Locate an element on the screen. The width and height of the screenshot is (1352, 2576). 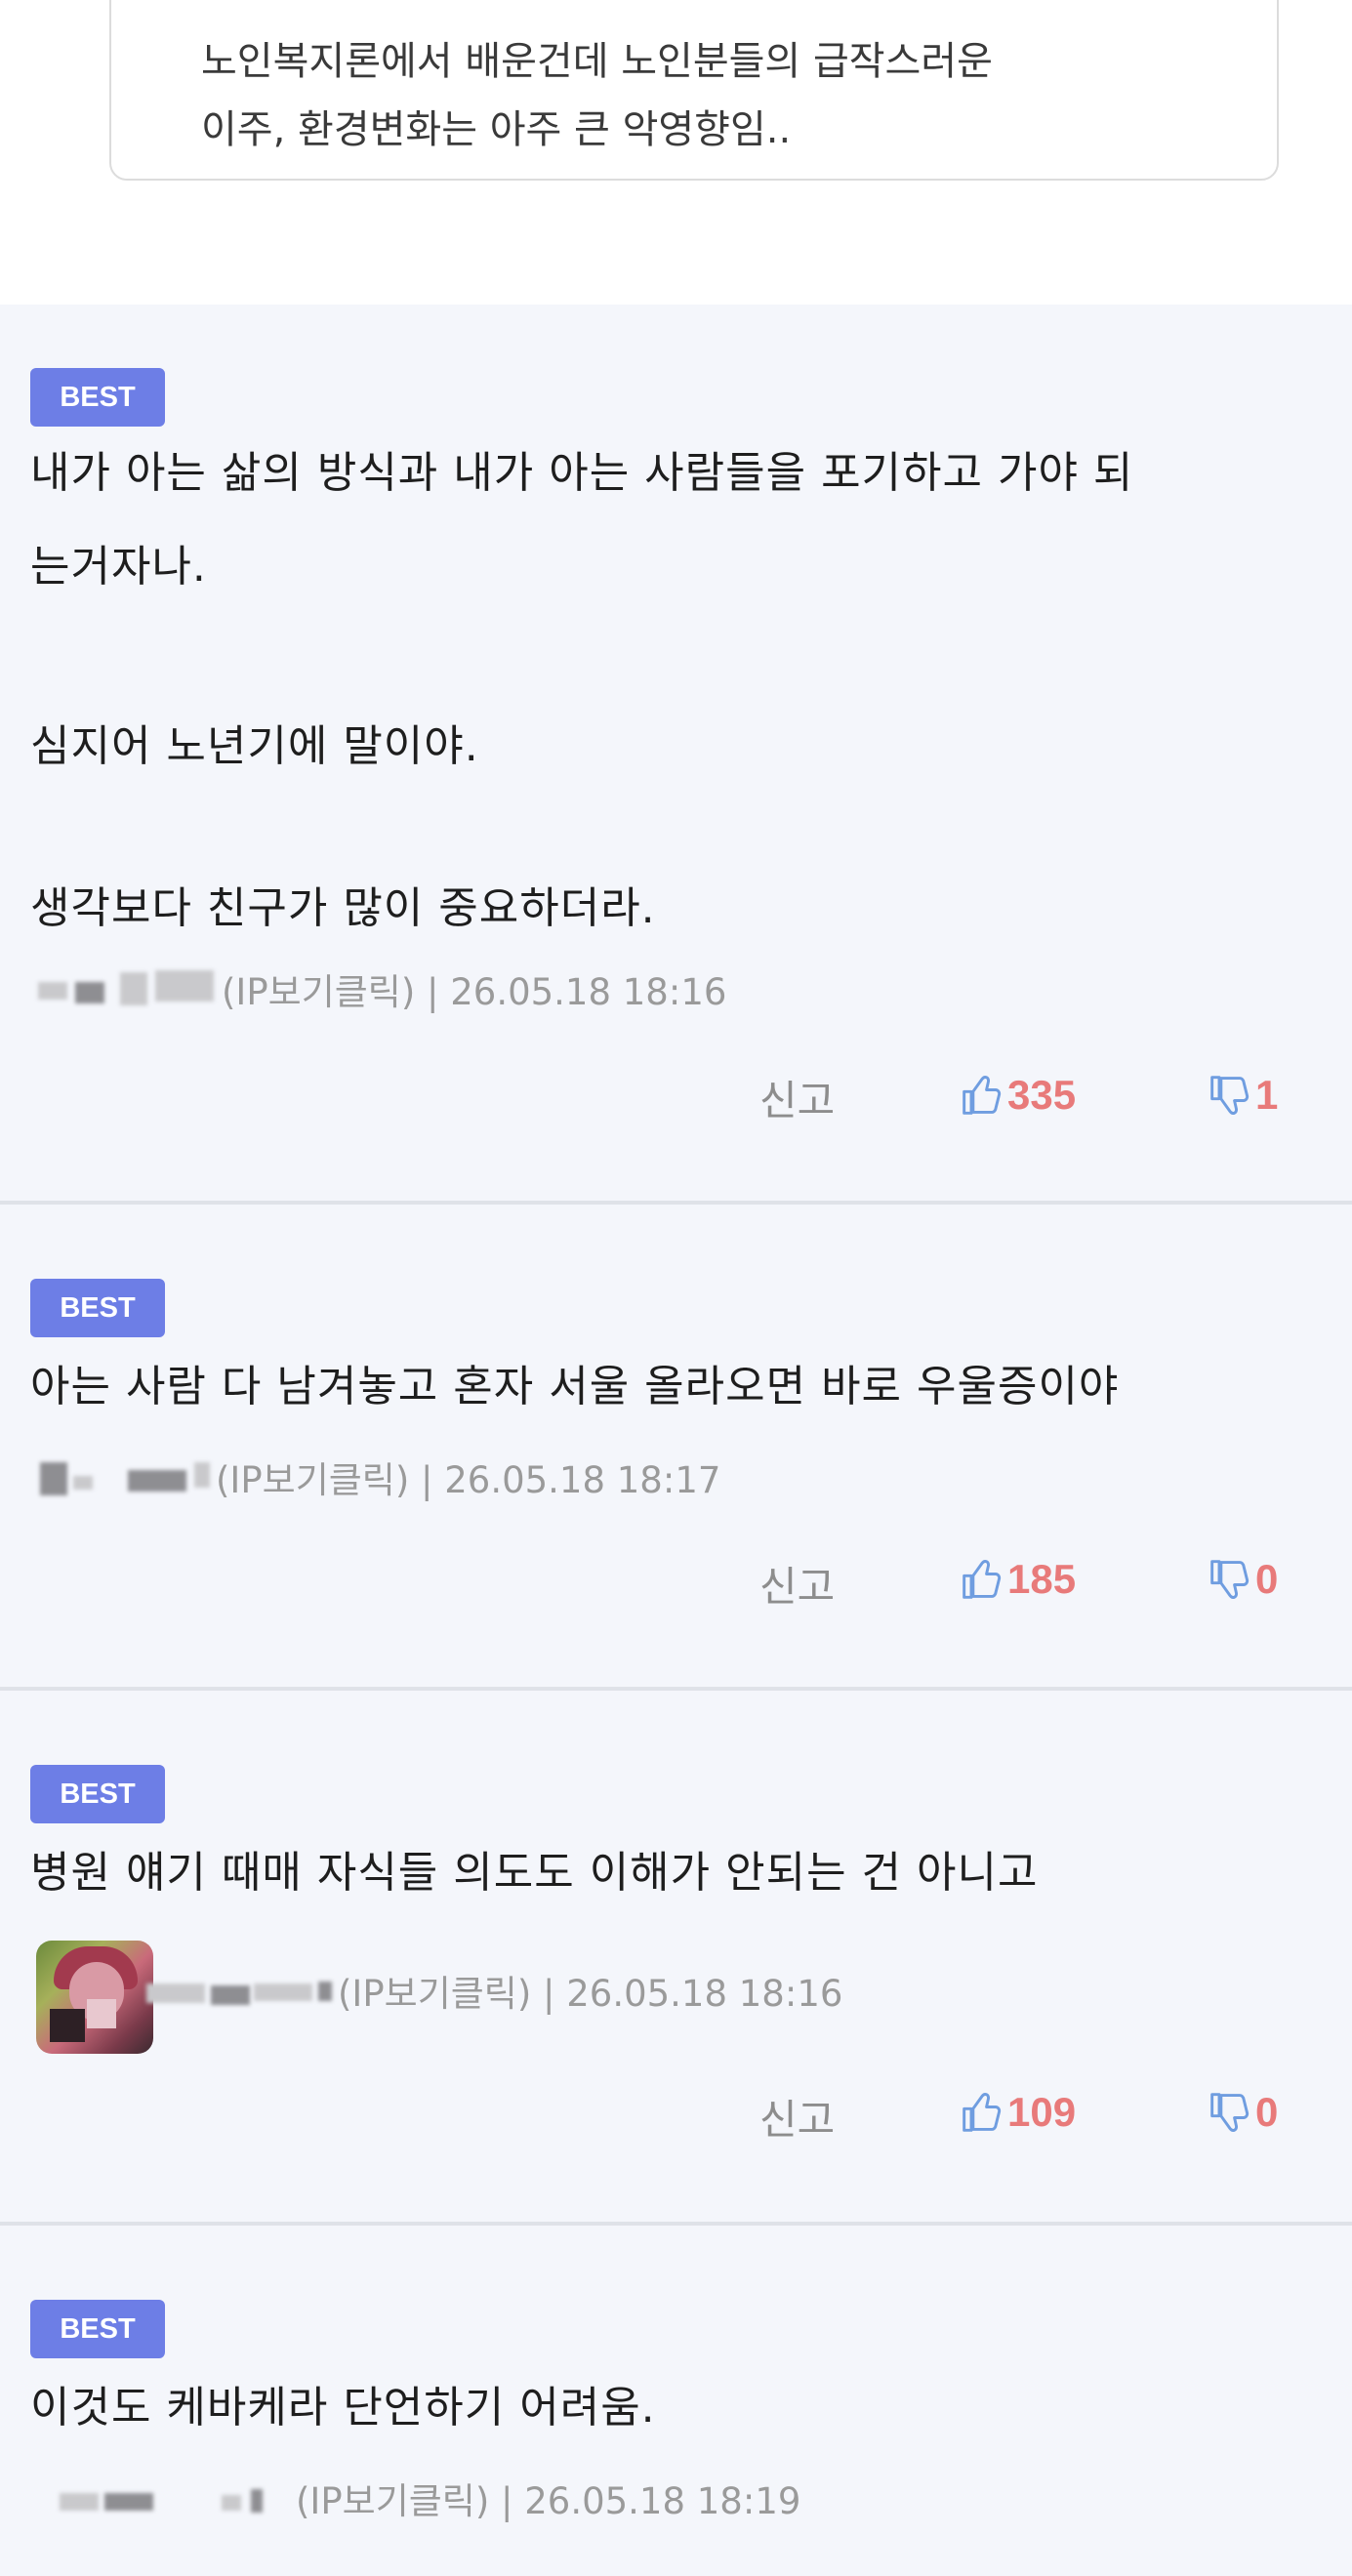
comment-text-line: 이것도 케바케라 단언하기 어려움. is located at coordinates (343, 2408).